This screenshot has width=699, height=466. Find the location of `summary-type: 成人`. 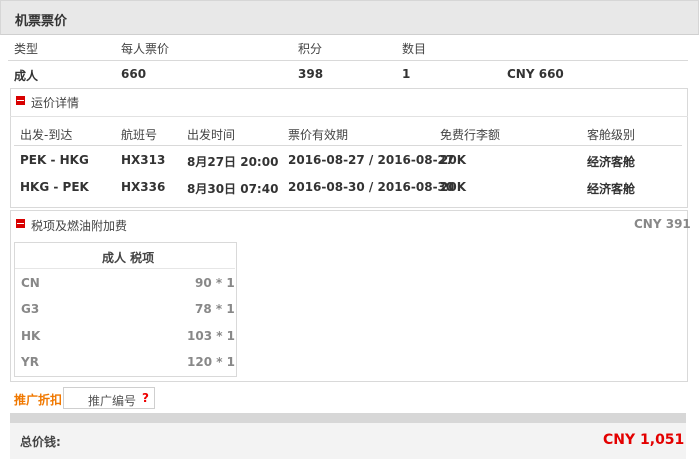

summary-type: 成人 is located at coordinates (26, 76).